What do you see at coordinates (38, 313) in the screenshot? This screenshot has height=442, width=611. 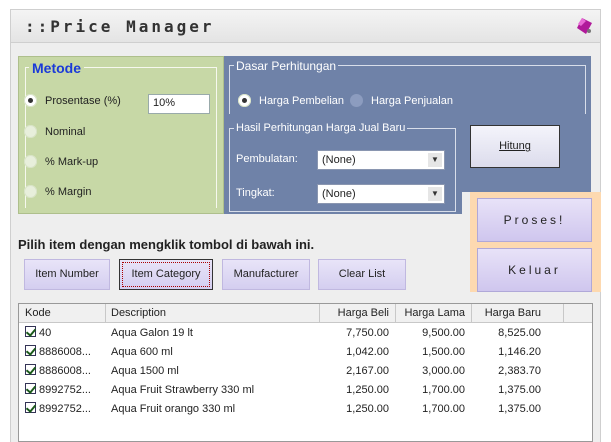 I see `column-header: Kode` at bounding box center [38, 313].